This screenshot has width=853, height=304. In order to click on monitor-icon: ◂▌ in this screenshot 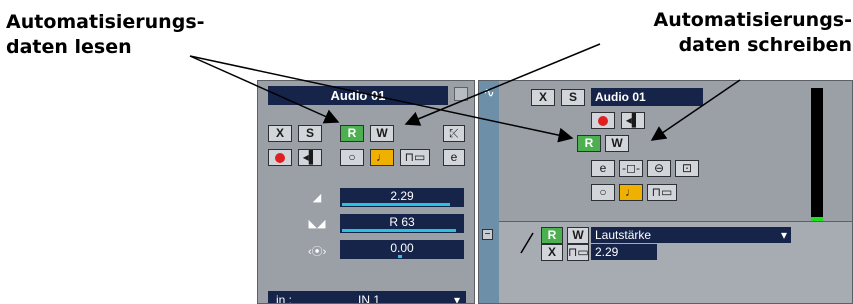, I will do `click(310, 157)`.